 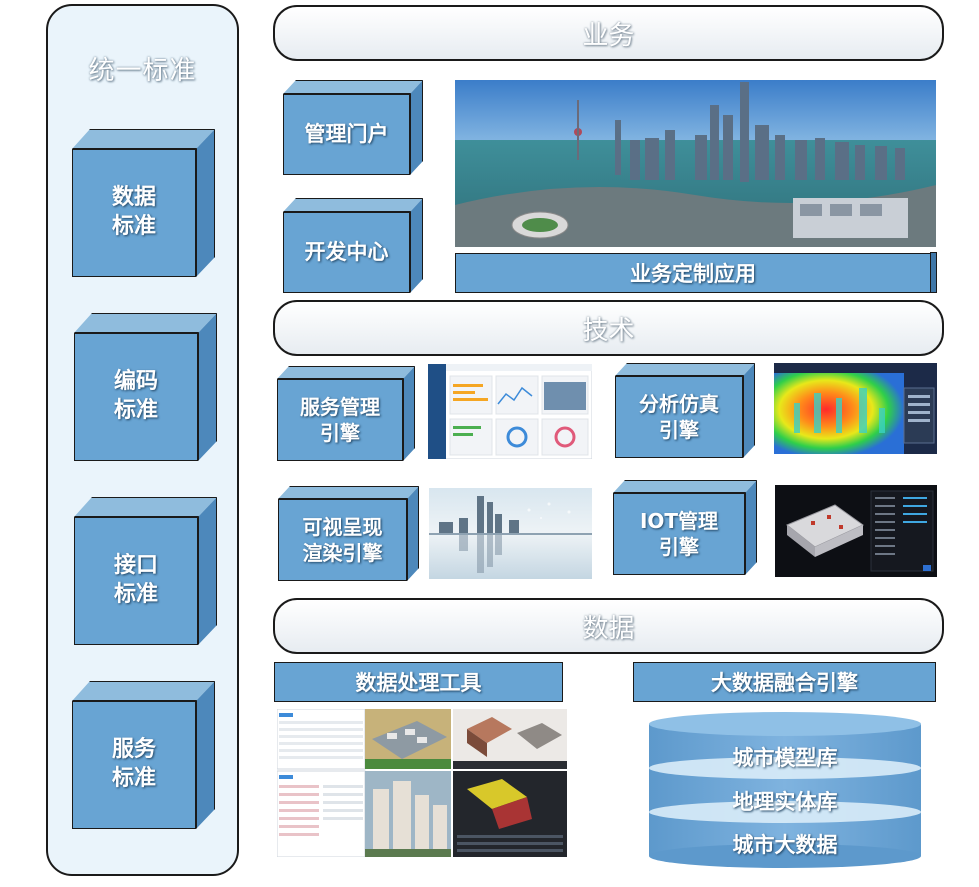 I want to click on service-engine-line1: 服务管理, so click(x=340, y=407).